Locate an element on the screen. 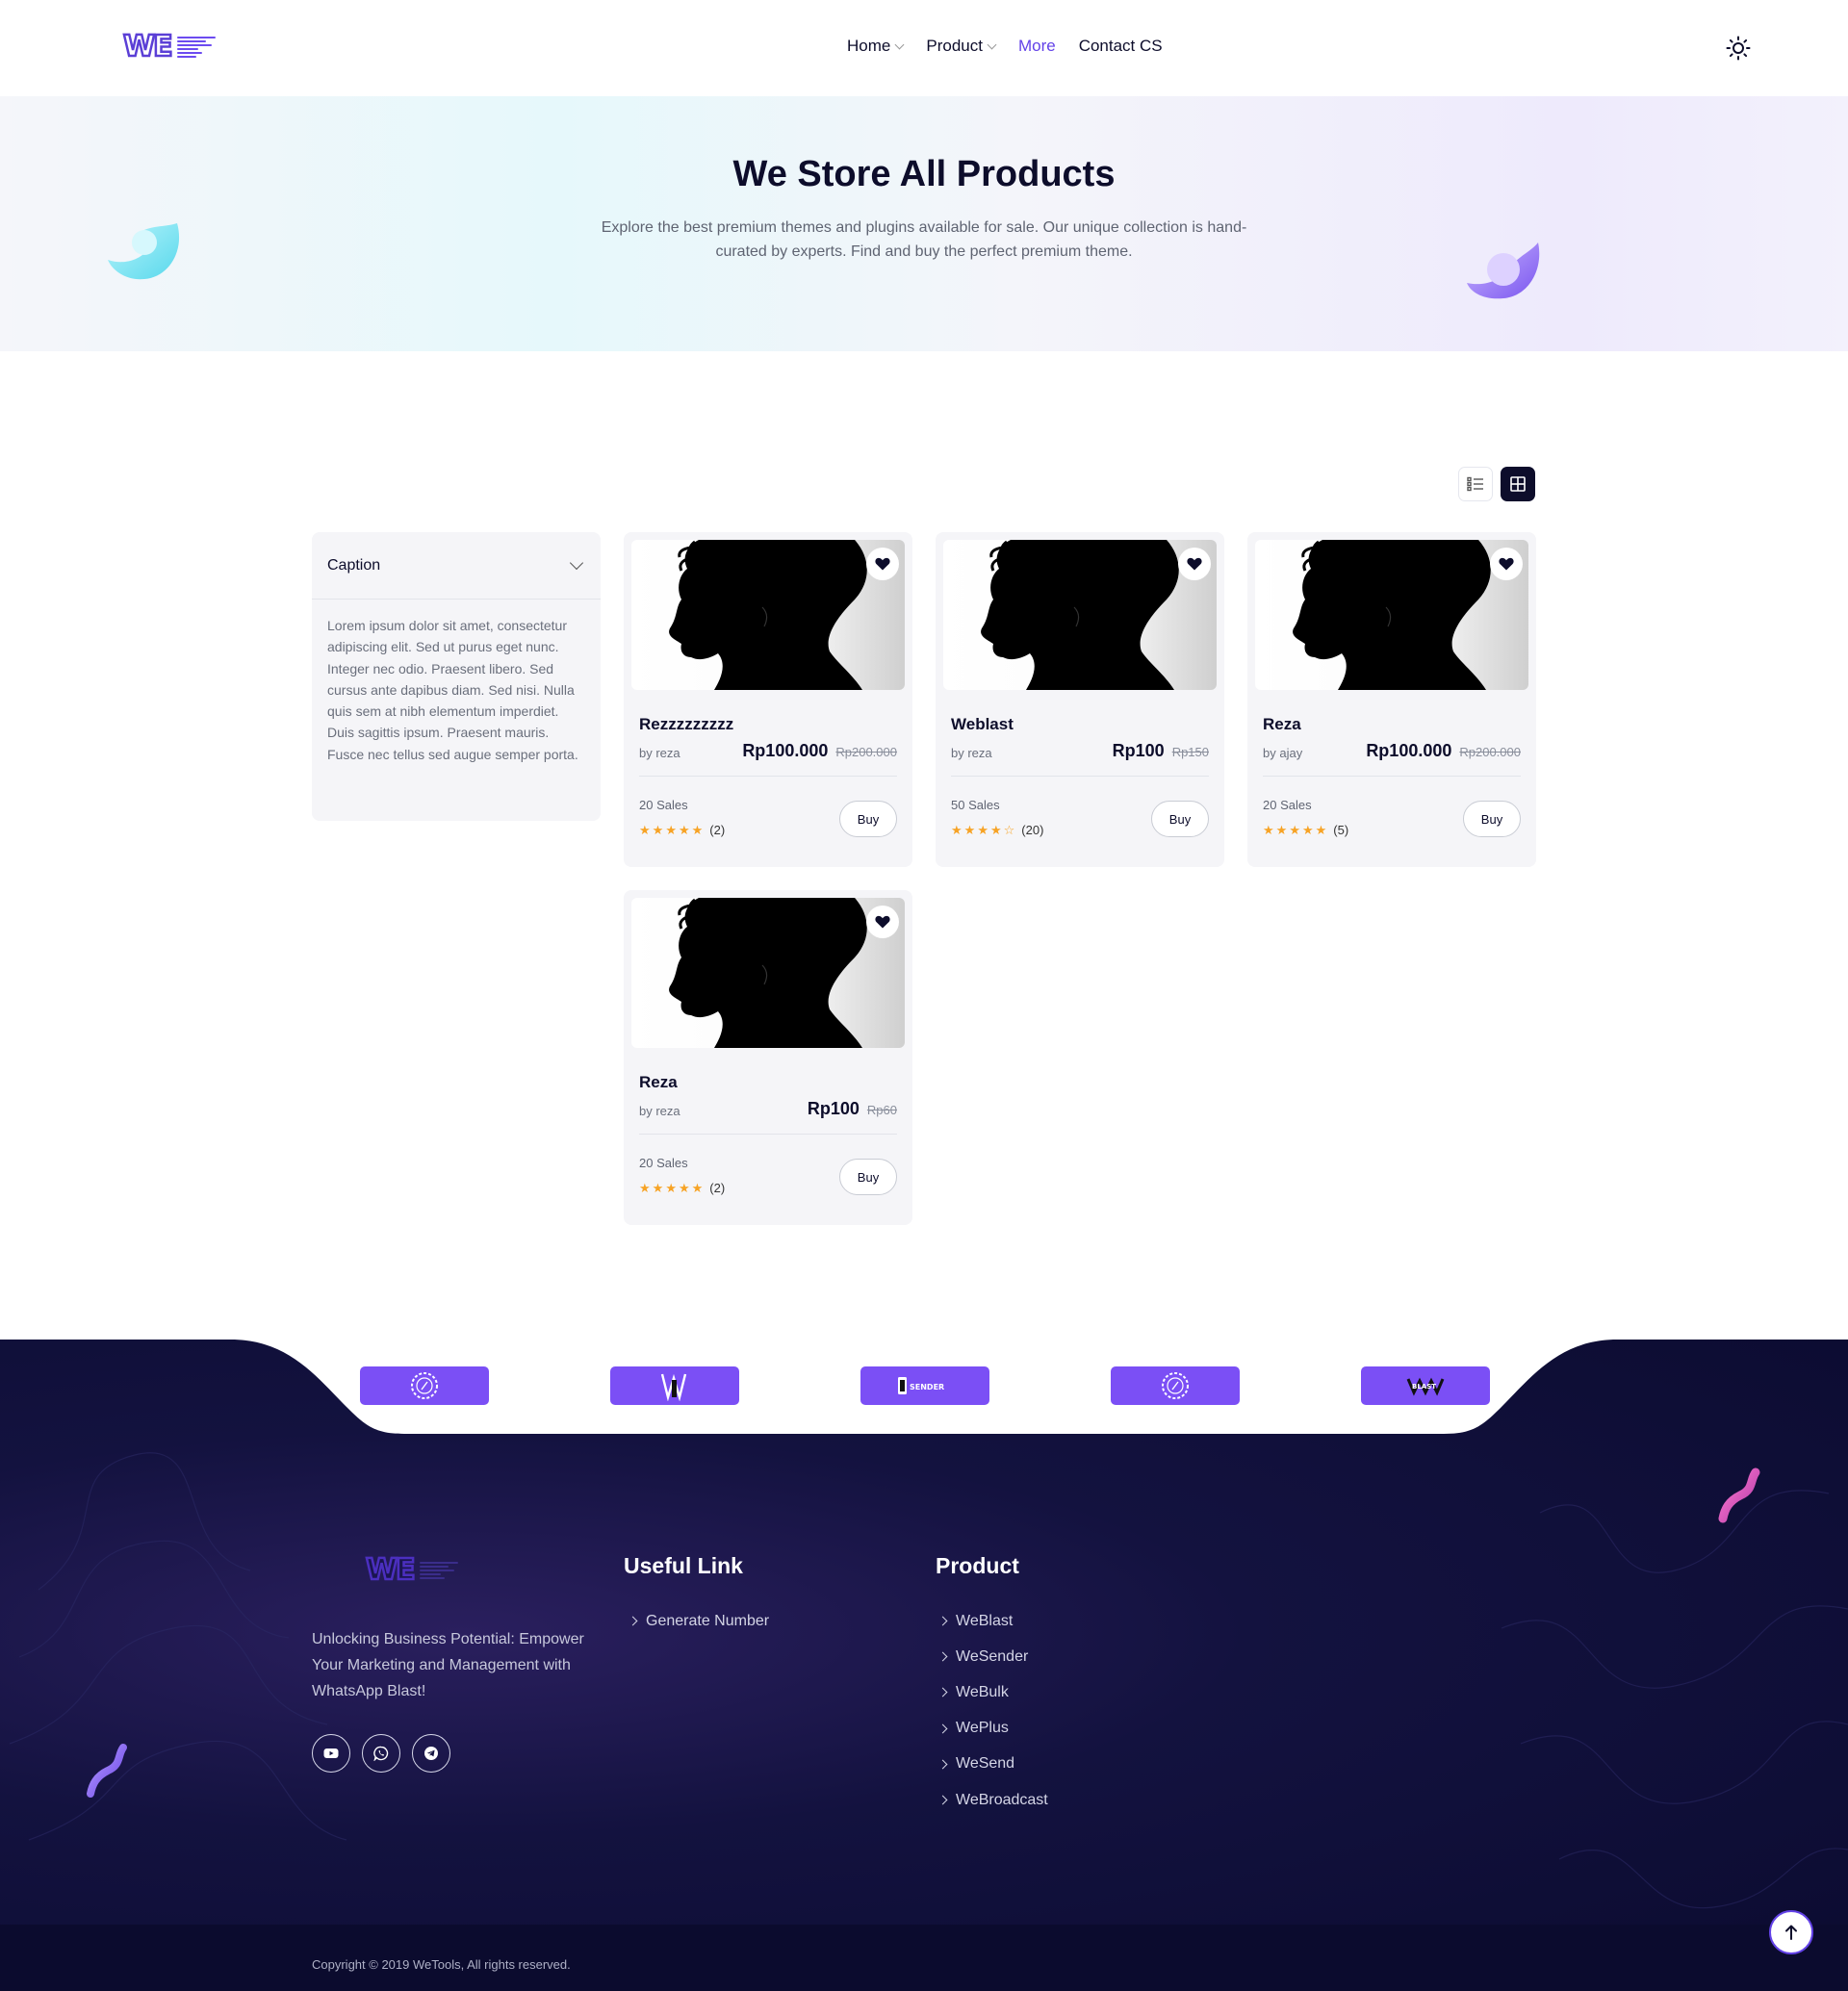 The height and width of the screenshot is (1991, 1848). sales-count: 50 Sales is located at coordinates (975, 805).